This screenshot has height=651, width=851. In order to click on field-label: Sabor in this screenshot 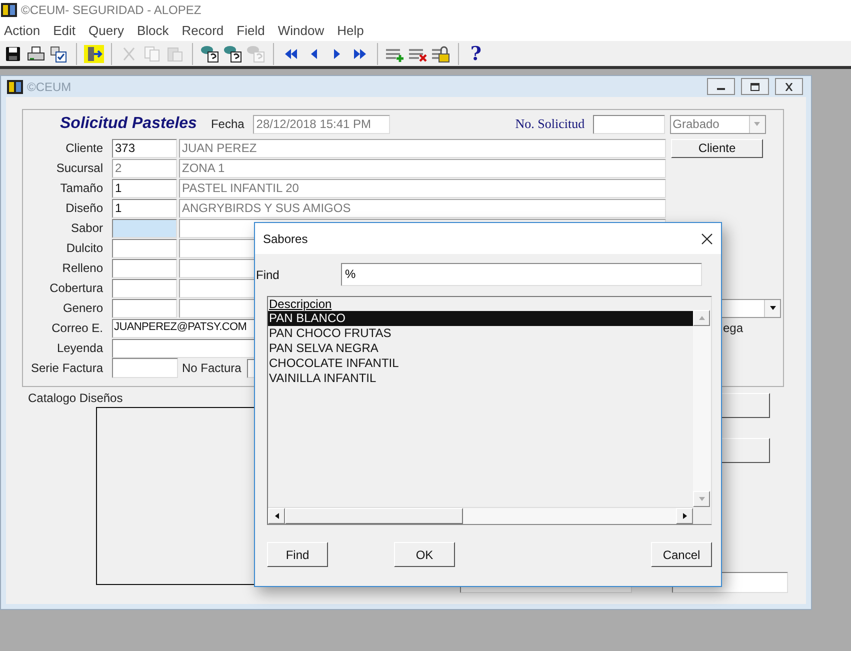, I will do `click(86, 228)`.